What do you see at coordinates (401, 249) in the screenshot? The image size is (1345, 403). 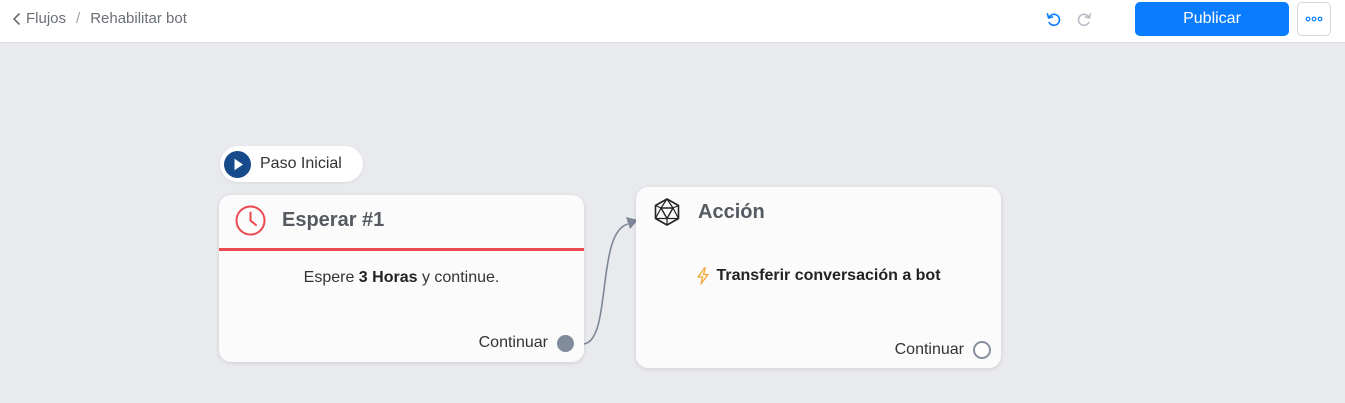 I see `wait-card-divider` at bounding box center [401, 249].